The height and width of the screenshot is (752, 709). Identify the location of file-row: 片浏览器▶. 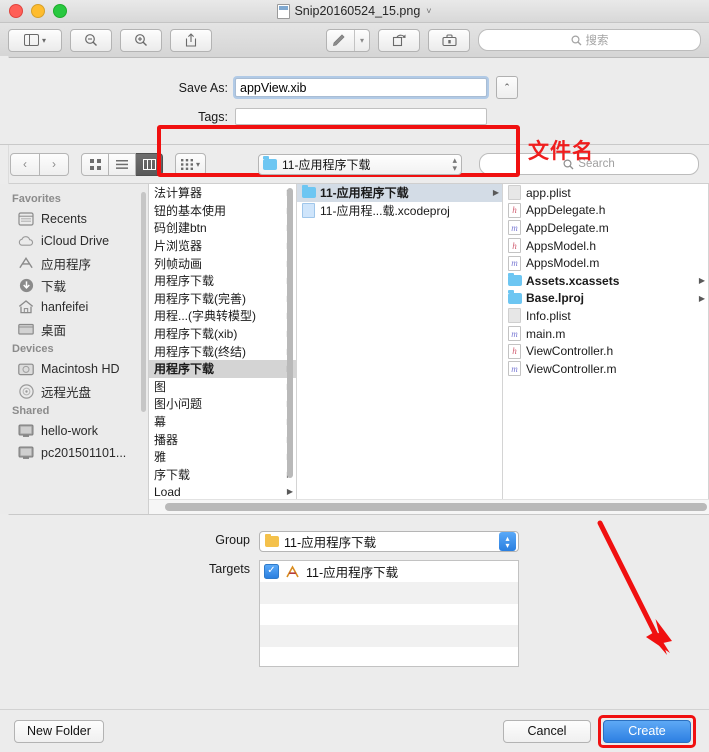
(222, 246).